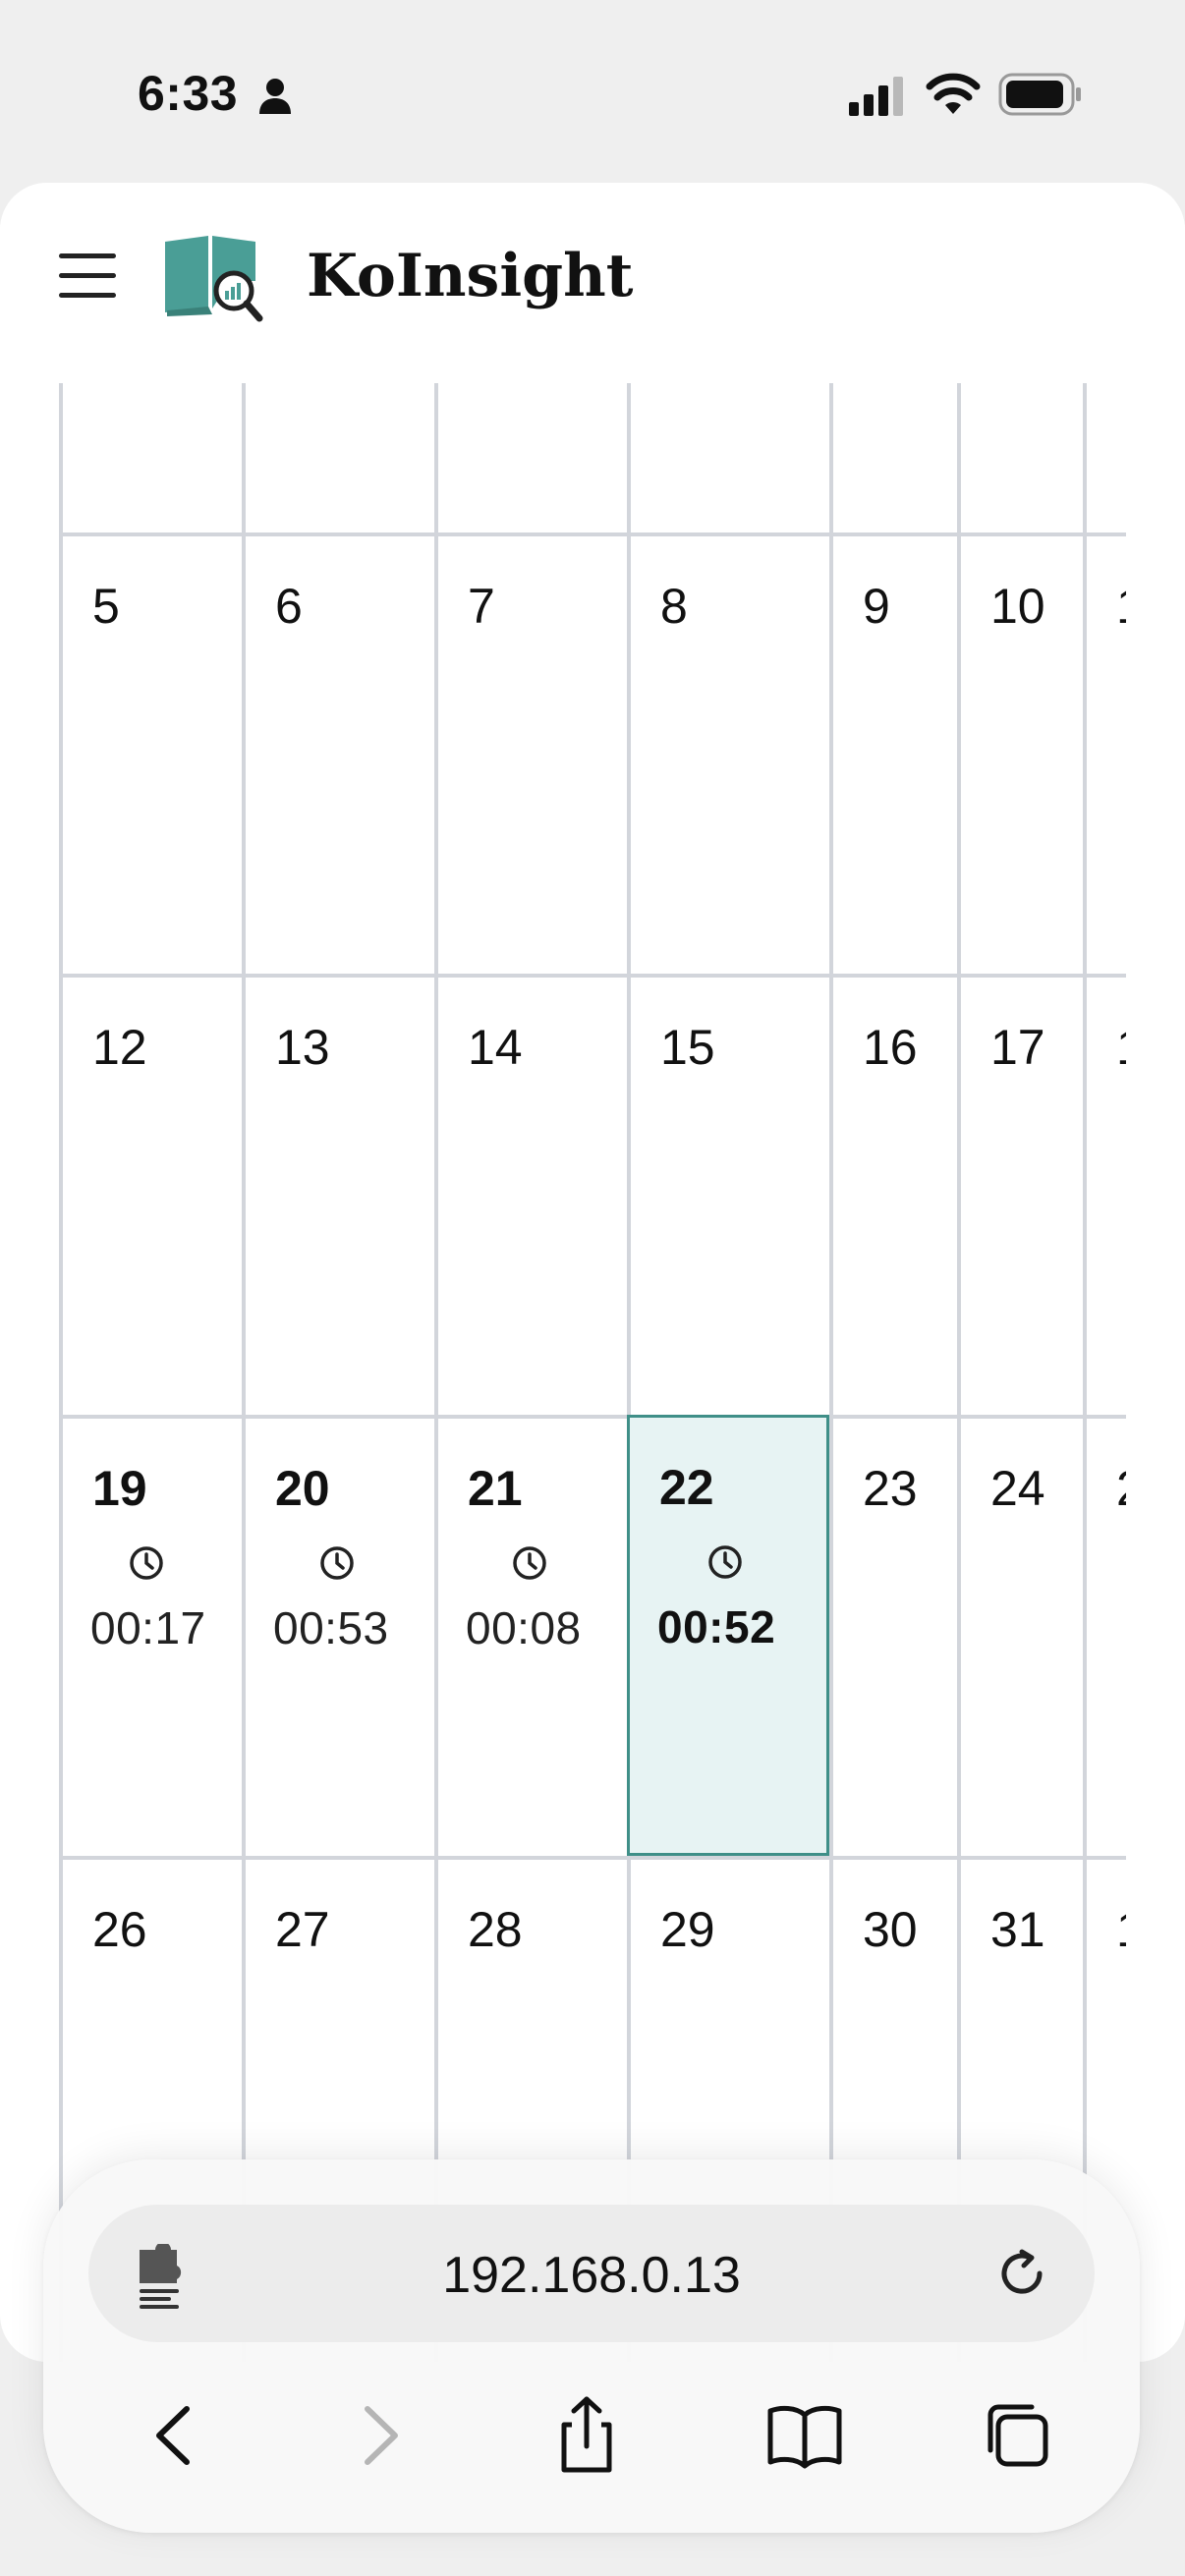  What do you see at coordinates (592, 93) in the screenshot?
I see `status-bar: 6:33` at bounding box center [592, 93].